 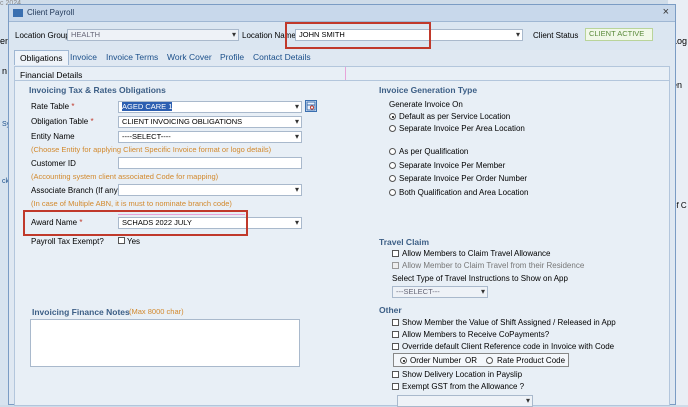 I want to click on gen-option-label: As per Qualification, so click(x=434, y=151).